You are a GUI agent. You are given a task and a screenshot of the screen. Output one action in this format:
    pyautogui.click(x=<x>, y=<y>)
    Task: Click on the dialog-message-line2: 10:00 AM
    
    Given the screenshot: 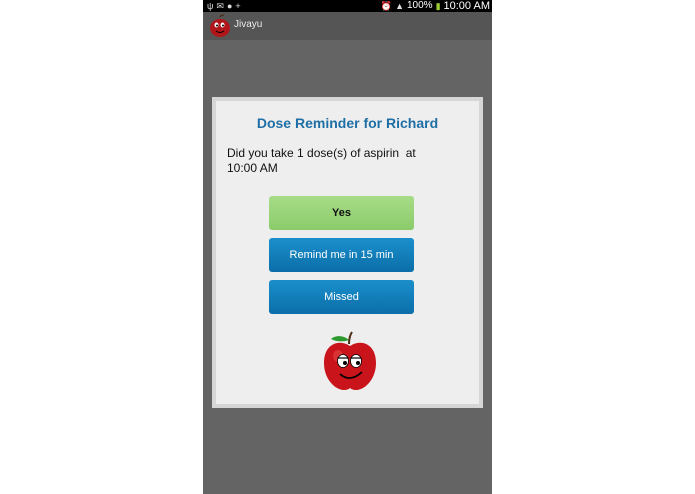 What is the action you would take?
    pyautogui.click(x=252, y=168)
    